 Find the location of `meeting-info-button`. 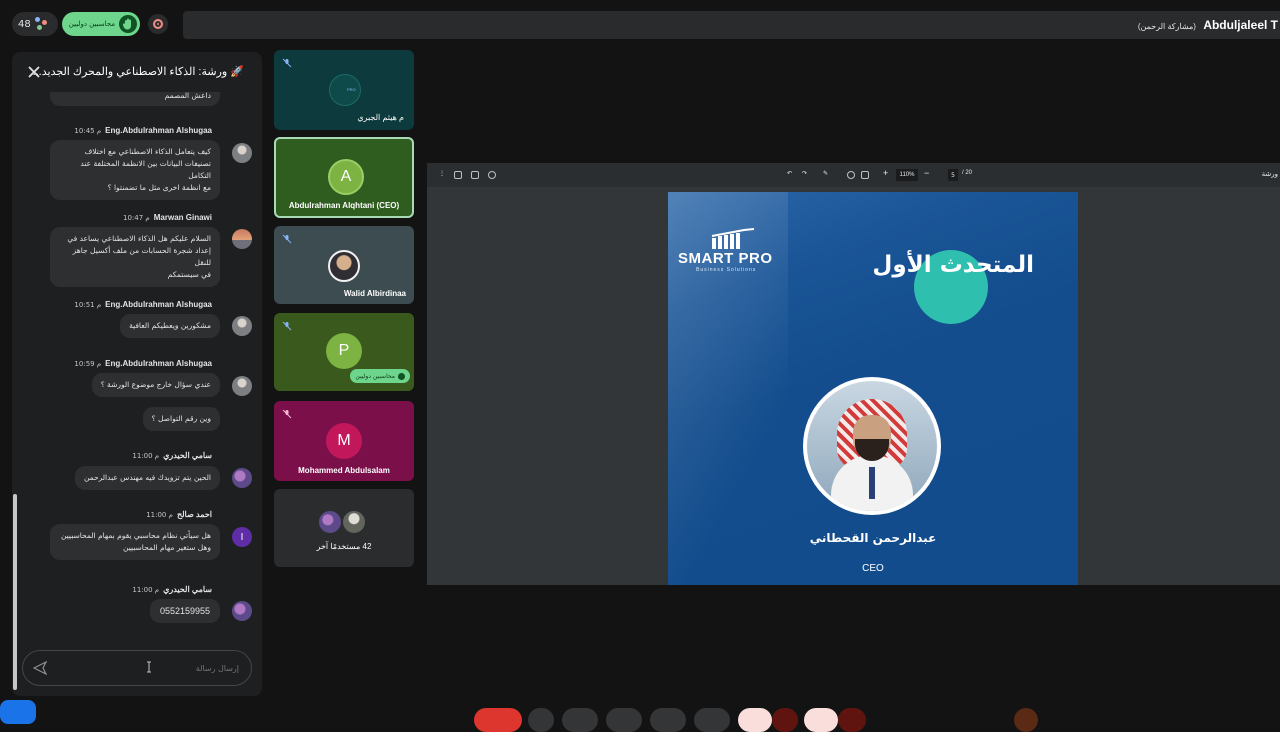

meeting-info-button is located at coordinates (18, 712).